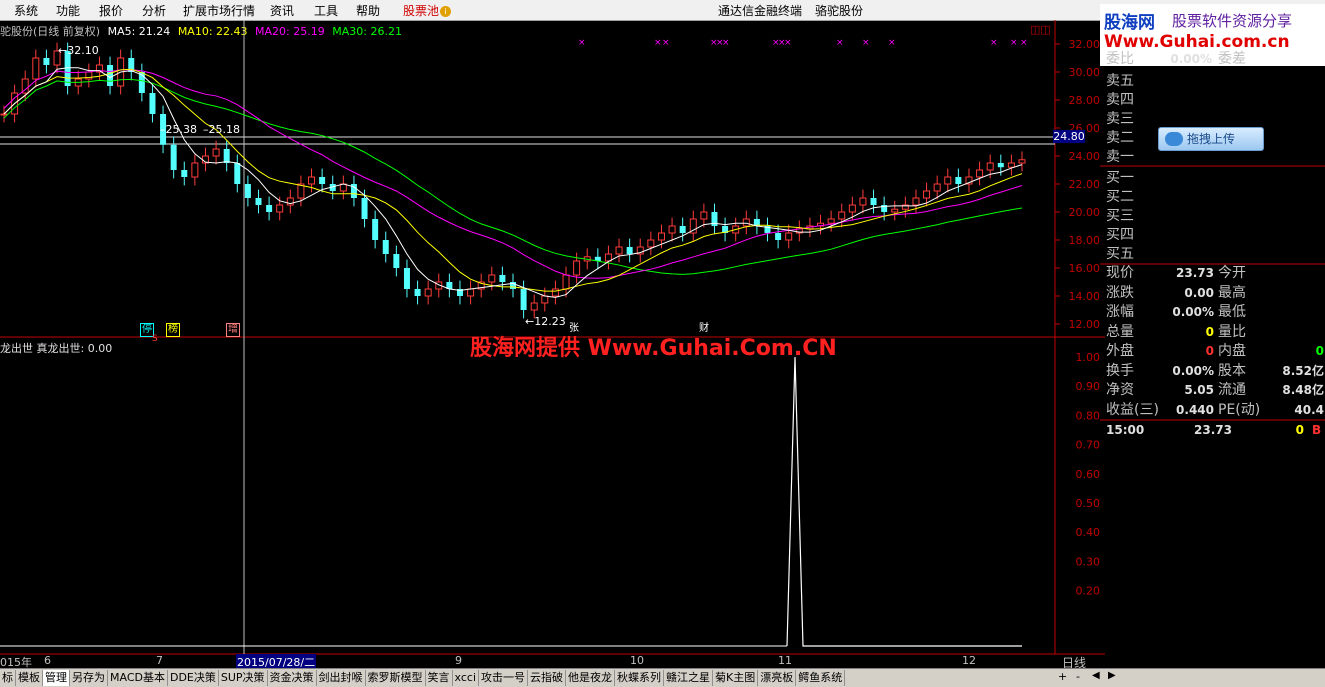 Image resolution: width=1325 pixels, height=687 pixels. What do you see at coordinates (689, 678) in the screenshot?
I see `tab-indicator-16: 赣江之星` at bounding box center [689, 678].